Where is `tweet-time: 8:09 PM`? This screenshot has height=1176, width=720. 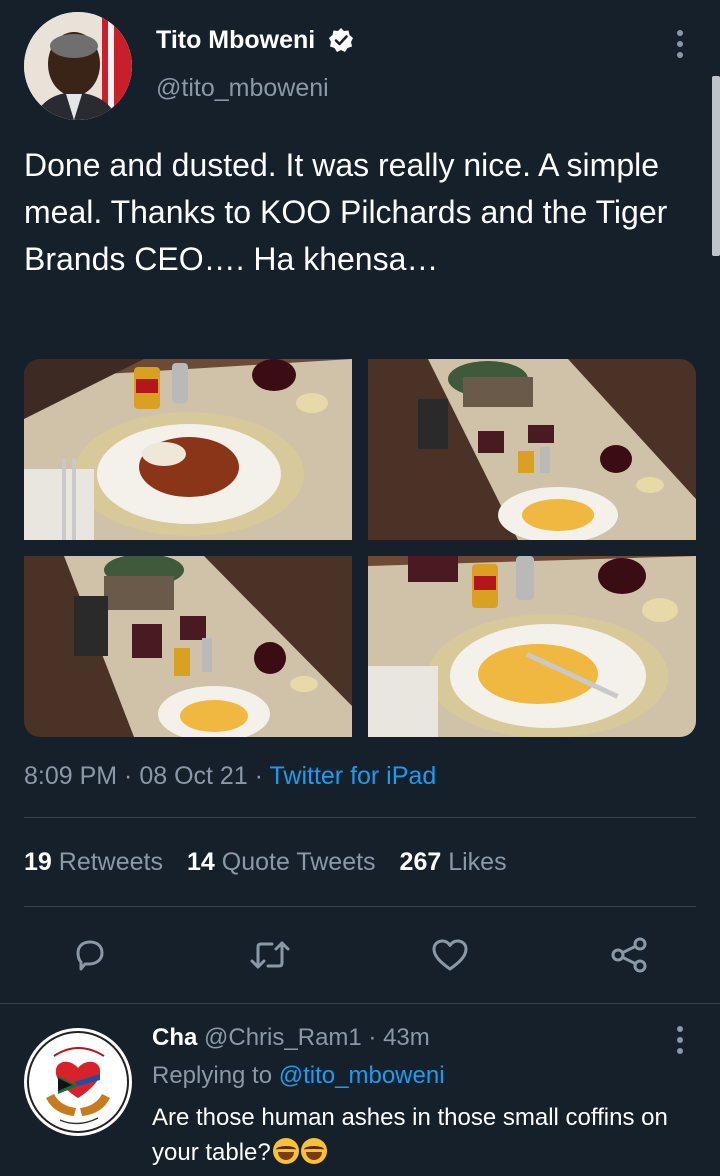 tweet-time: 8:09 PM is located at coordinates (70, 776).